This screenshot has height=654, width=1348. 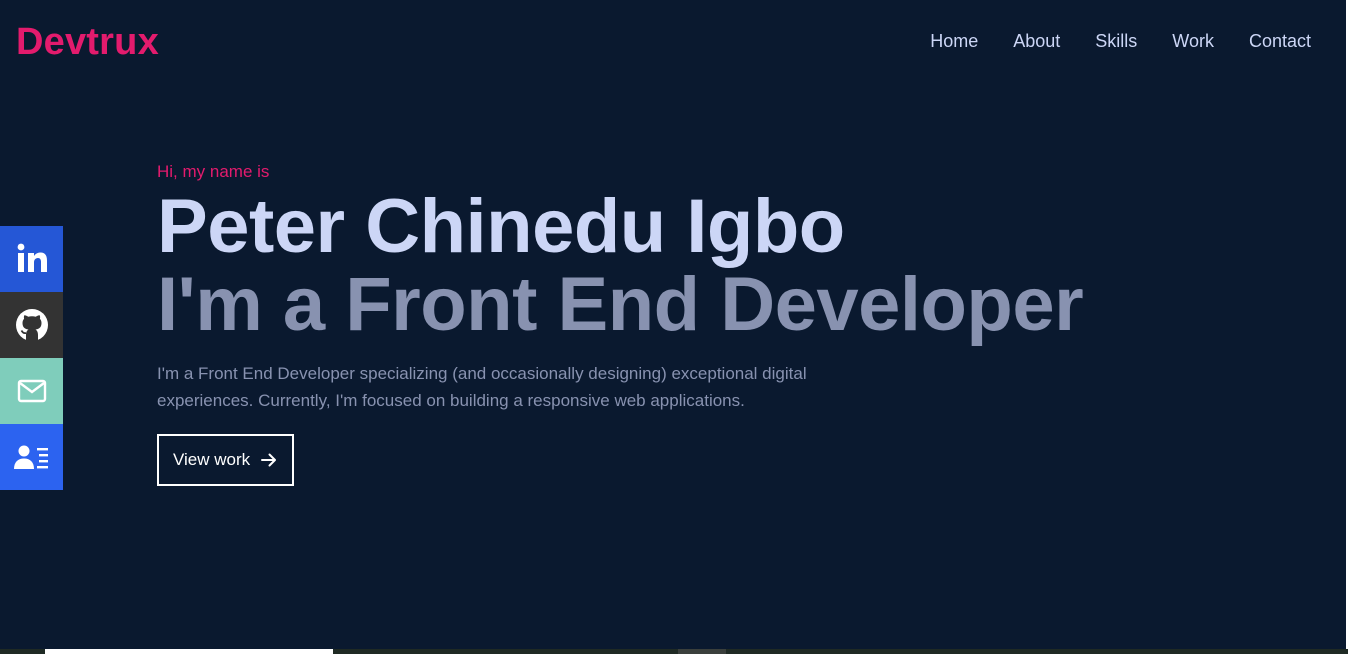 I want to click on github-link, so click(x=31, y=325).